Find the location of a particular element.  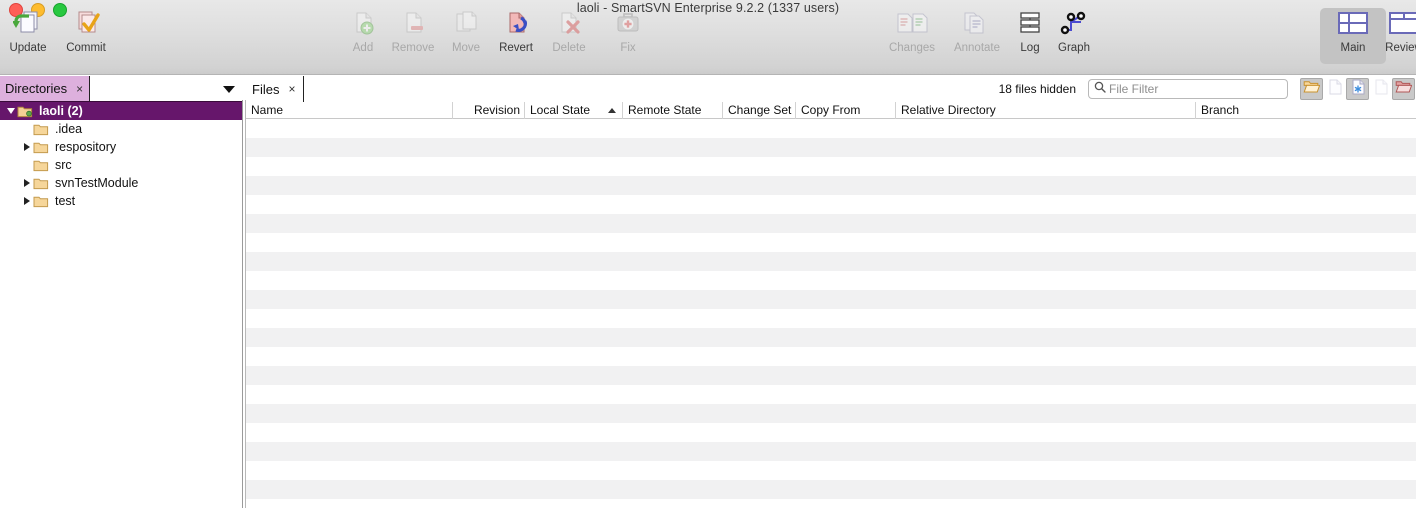

tab-files-label: Files is located at coordinates (266, 89).